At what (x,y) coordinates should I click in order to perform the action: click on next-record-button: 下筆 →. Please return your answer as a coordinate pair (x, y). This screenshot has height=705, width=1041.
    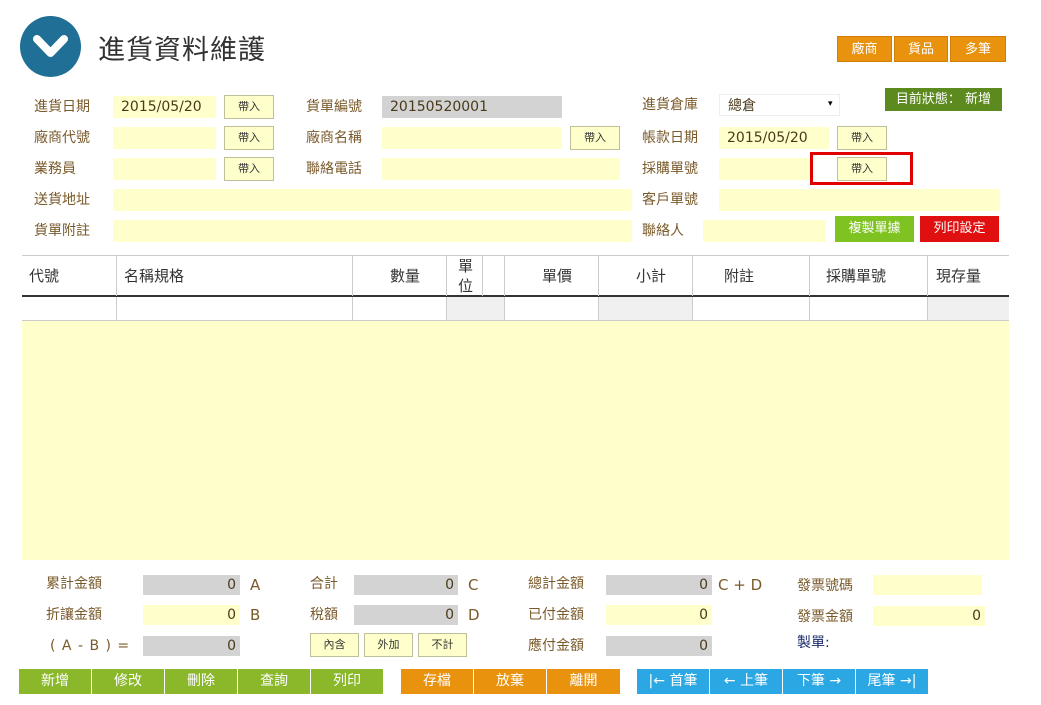
    Looking at the image, I should click on (819, 681).